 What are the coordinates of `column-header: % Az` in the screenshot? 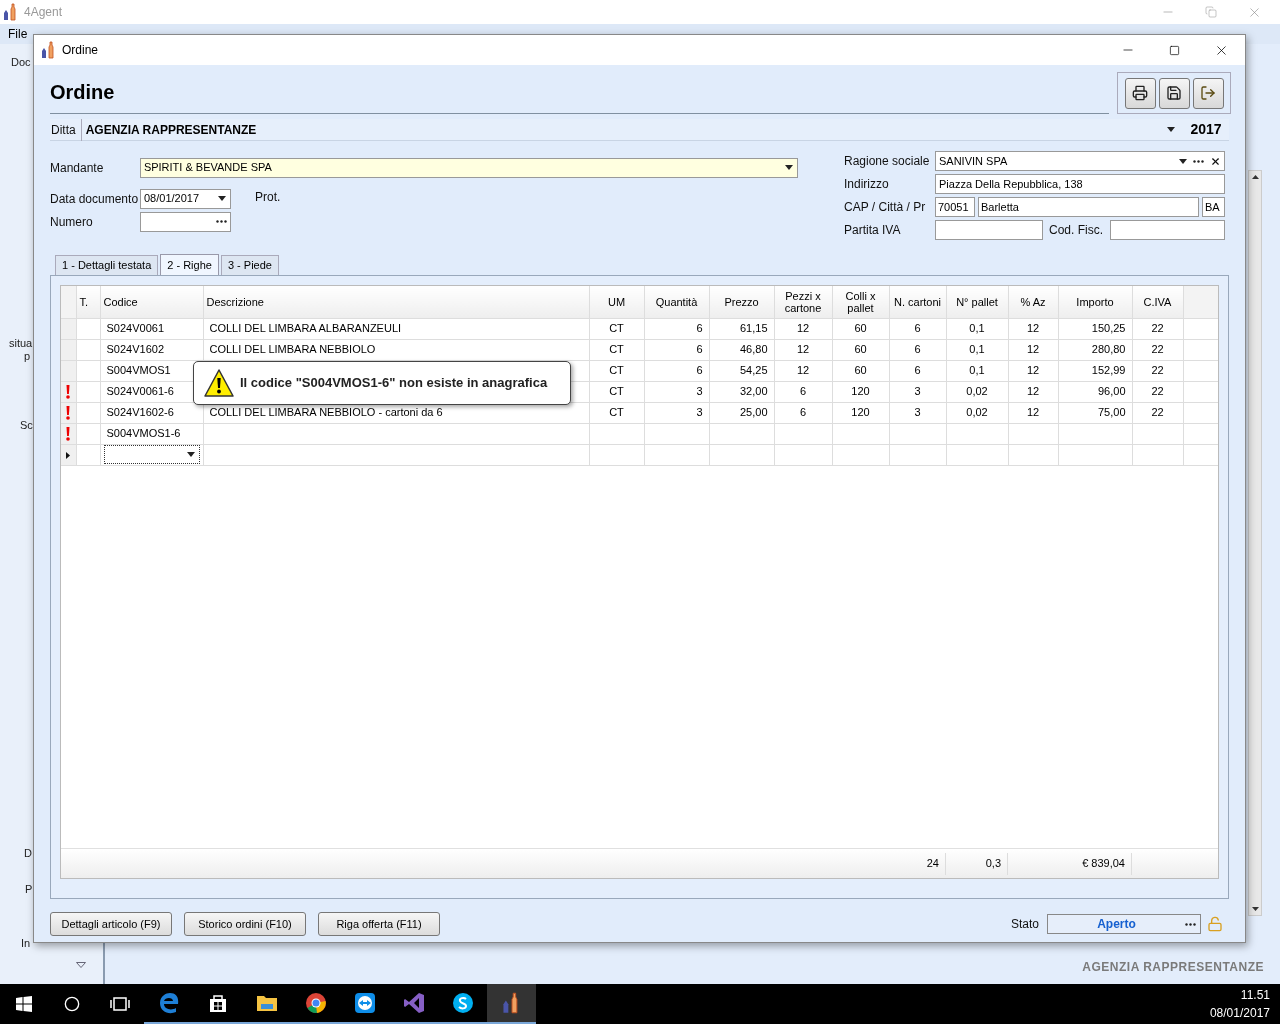 It's located at (1033, 302).